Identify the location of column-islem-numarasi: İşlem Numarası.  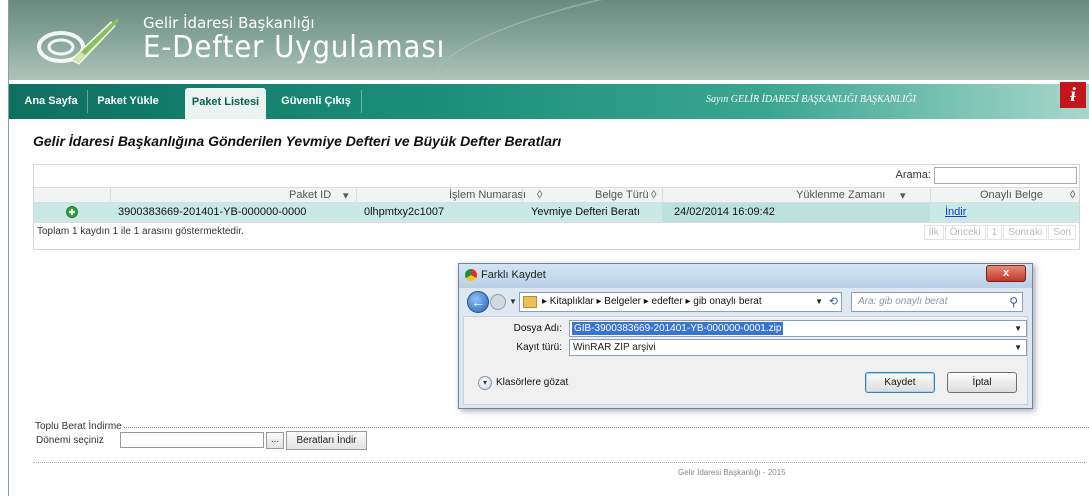
(487, 195).